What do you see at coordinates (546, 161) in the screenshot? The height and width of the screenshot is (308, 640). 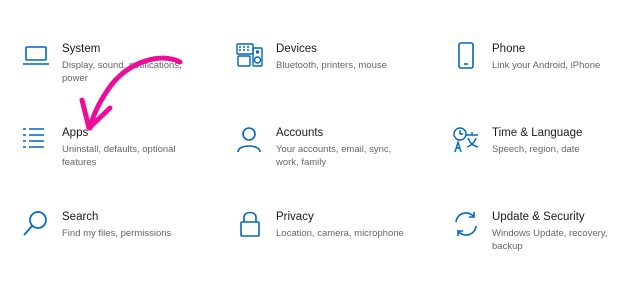 I see `tile-time-language: Time & Language Speech, region, date` at bounding box center [546, 161].